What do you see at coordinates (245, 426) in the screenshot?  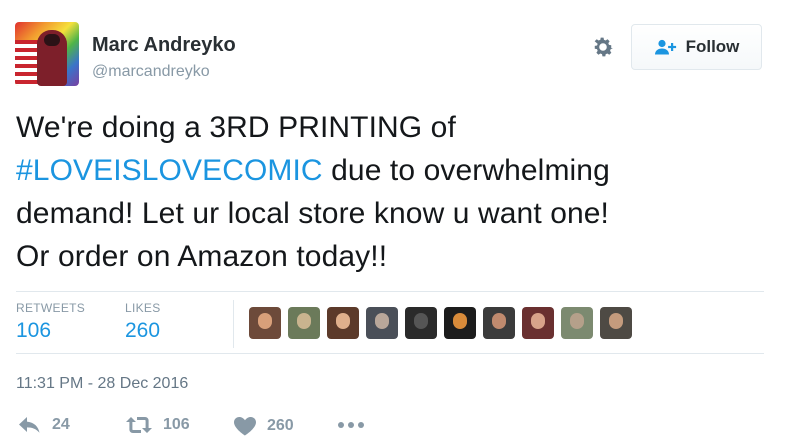 I see `heart-icon` at bounding box center [245, 426].